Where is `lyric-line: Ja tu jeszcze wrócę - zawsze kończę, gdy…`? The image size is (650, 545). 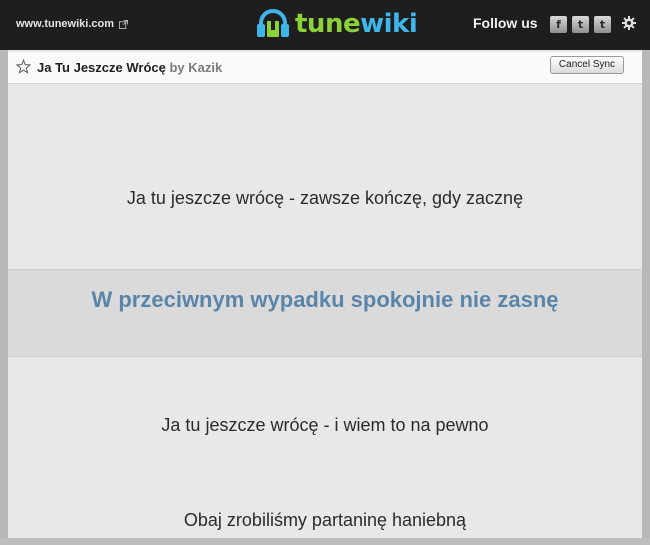
lyric-line: Ja tu jeszcze wrócę - zawsze kończę, gdy… is located at coordinates (325, 198).